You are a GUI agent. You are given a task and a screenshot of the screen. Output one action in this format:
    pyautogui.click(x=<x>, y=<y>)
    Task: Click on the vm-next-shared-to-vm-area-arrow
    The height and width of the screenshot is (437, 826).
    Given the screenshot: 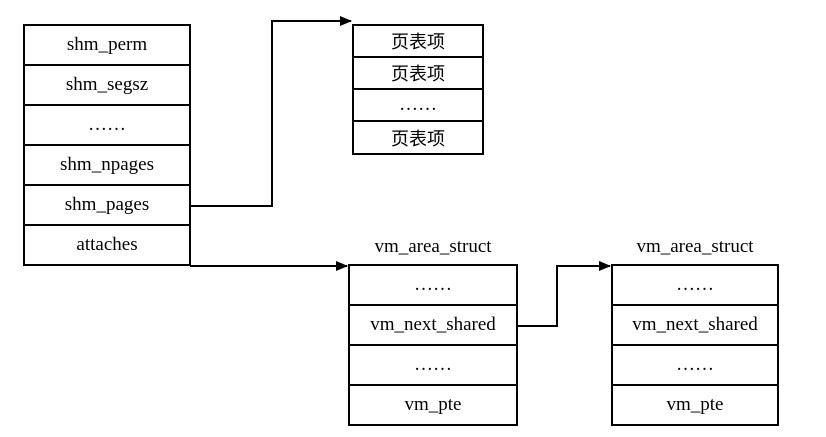 What is the action you would take?
    pyautogui.click(x=564, y=294)
    